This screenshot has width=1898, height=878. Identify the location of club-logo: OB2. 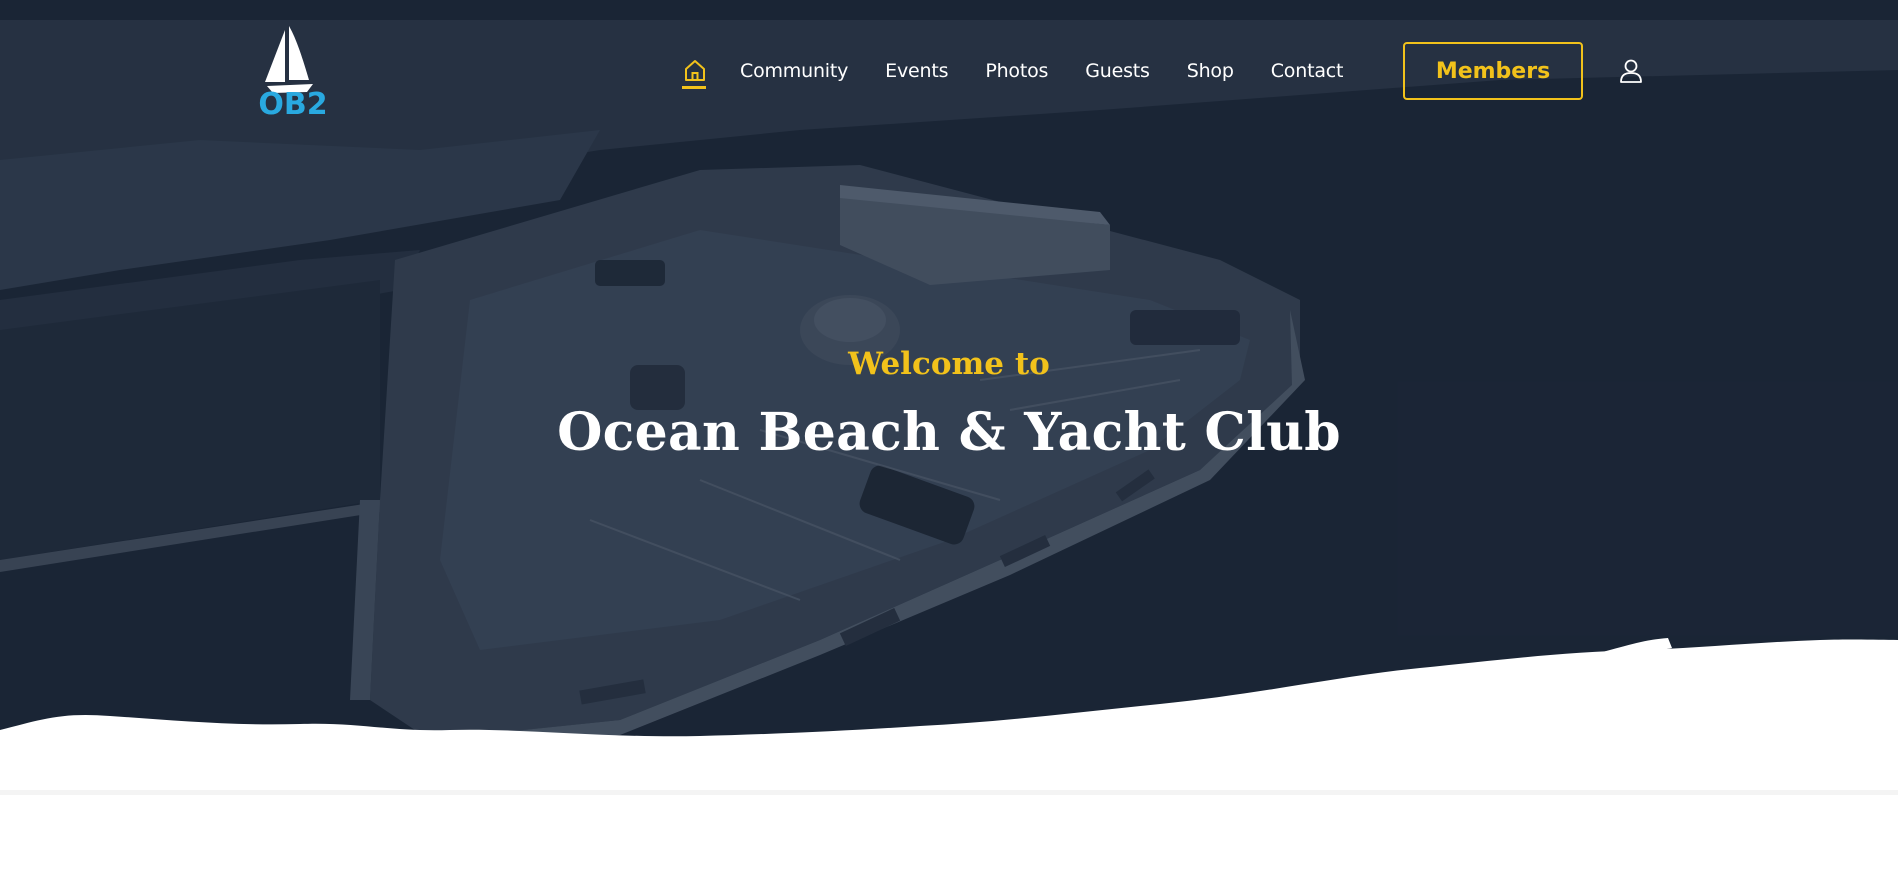
(293, 72).